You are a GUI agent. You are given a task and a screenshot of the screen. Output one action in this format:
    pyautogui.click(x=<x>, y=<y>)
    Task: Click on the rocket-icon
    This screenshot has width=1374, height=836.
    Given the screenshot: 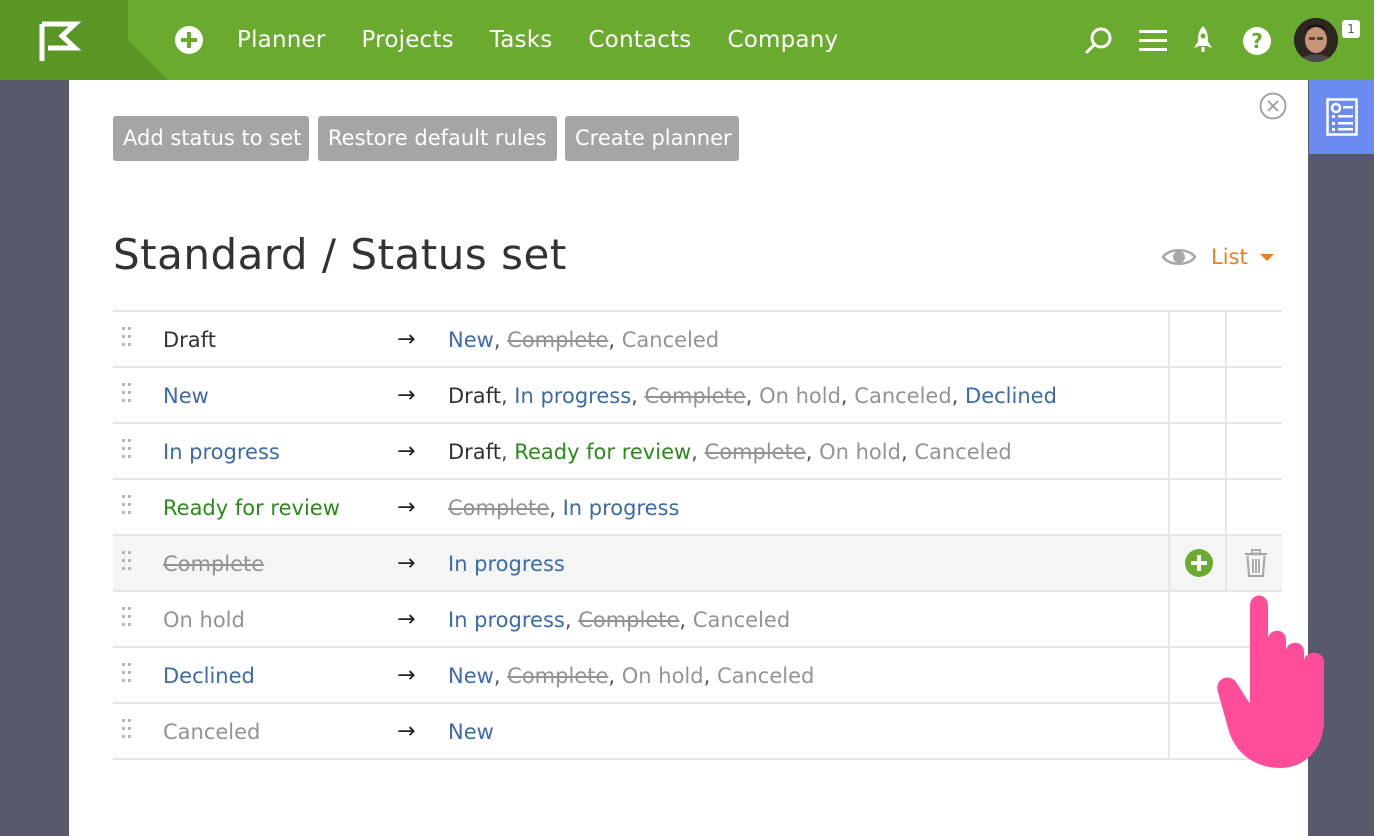 What is the action you would take?
    pyautogui.click(x=1203, y=40)
    